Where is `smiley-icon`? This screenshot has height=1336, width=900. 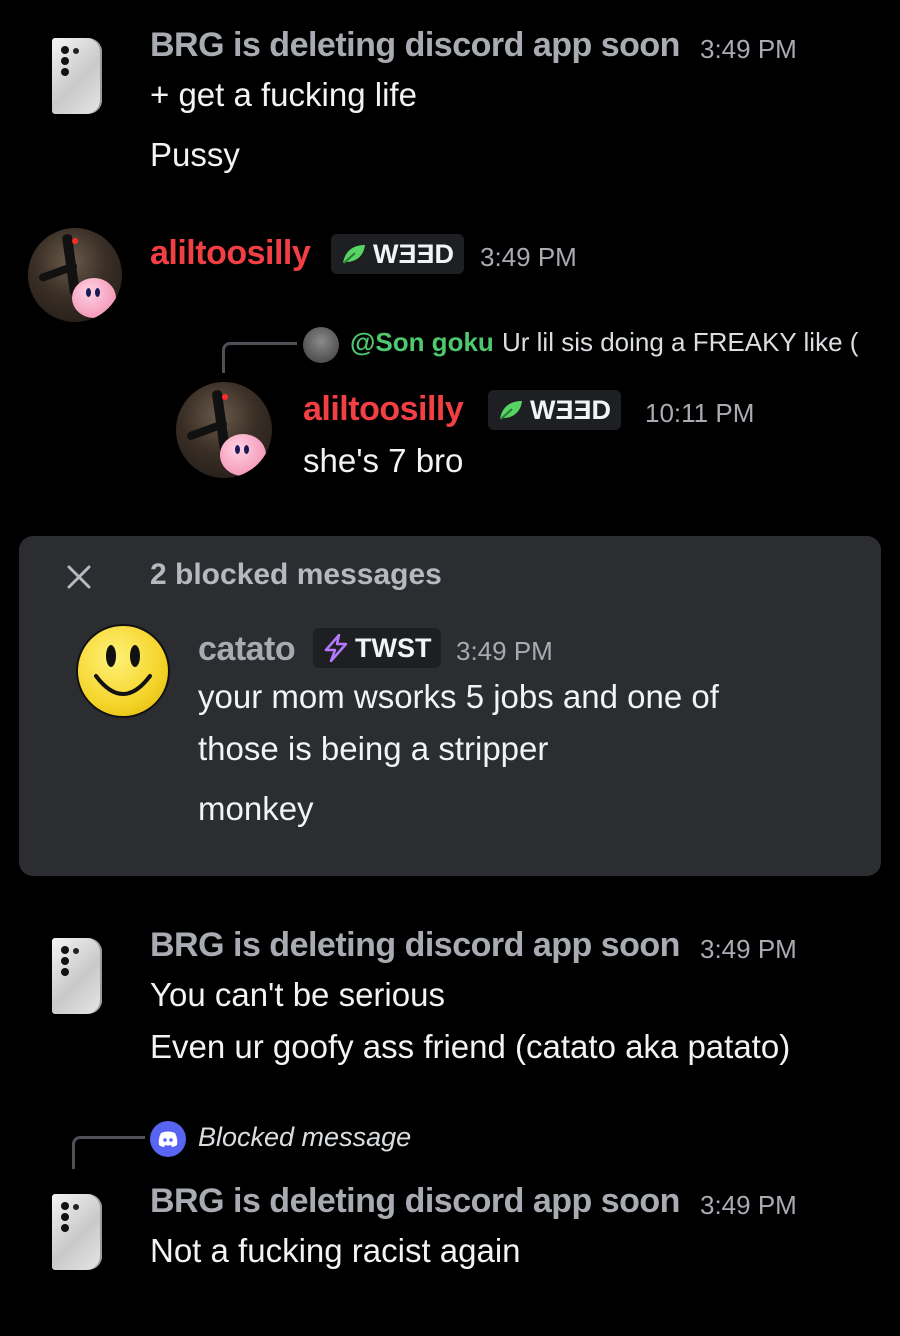 smiley-icon is located at coordinates (123, 670).